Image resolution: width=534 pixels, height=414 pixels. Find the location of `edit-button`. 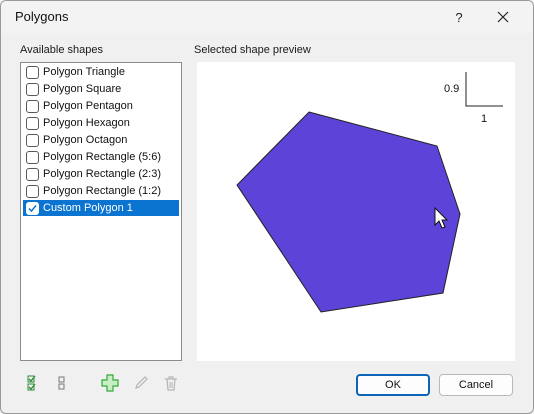

edit-button is located at coordinates (141, 383).